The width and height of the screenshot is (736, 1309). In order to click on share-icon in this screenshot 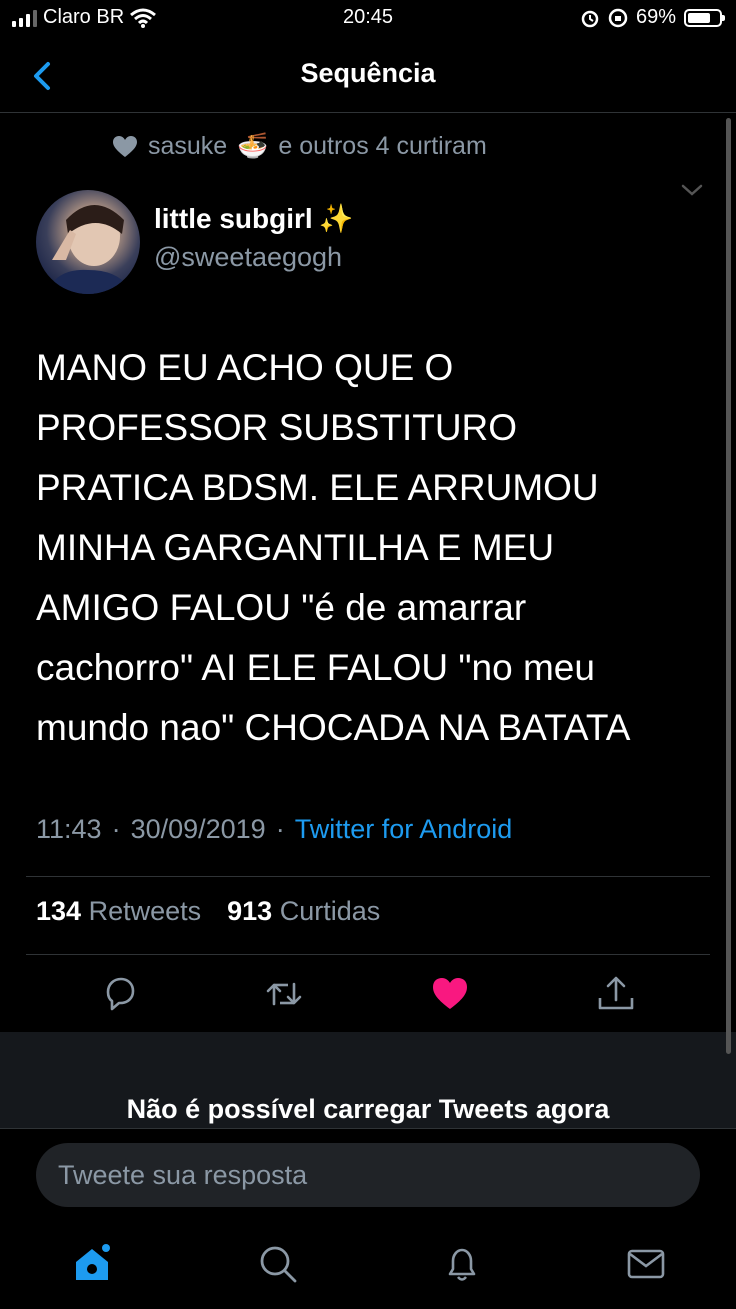, I will do `click(616, 994)`.